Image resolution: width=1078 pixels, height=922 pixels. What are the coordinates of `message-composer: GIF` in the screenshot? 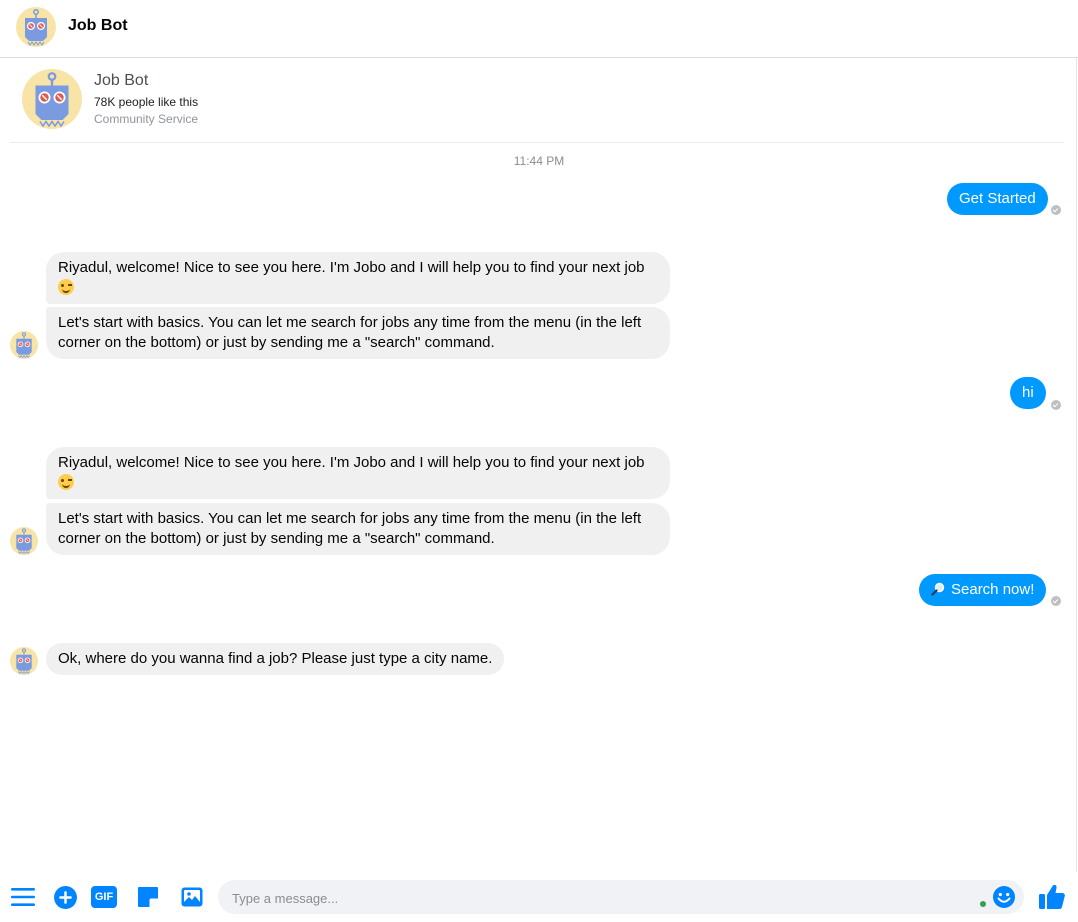 It's located at (539, 897).